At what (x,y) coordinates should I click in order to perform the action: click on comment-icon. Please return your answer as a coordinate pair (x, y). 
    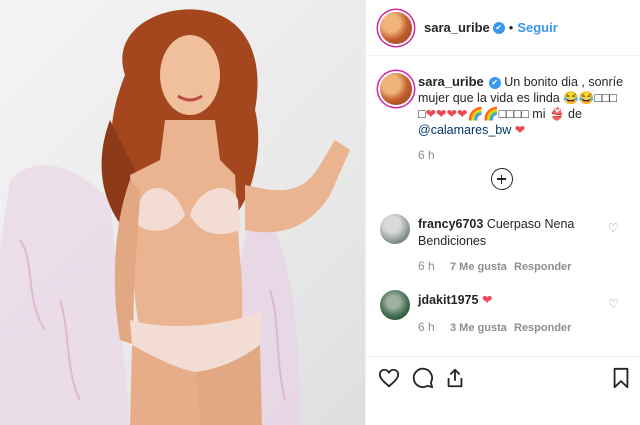
    Looking at the image, I should click on (423, 378).